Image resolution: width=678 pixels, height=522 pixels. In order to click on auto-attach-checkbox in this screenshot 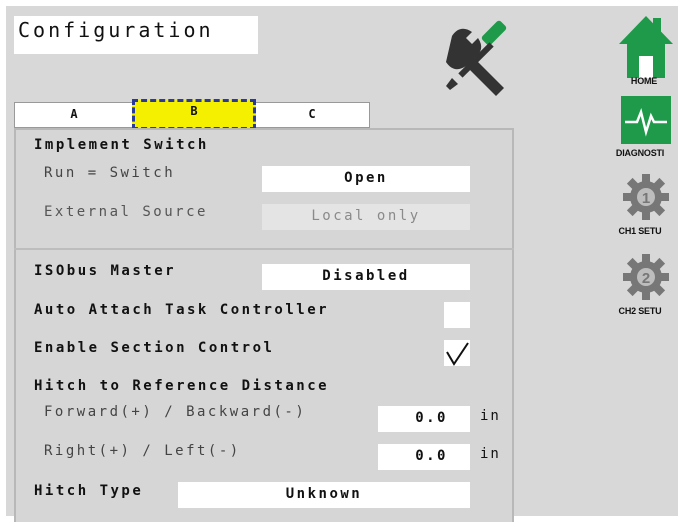, I will do `click(457, 315)`.